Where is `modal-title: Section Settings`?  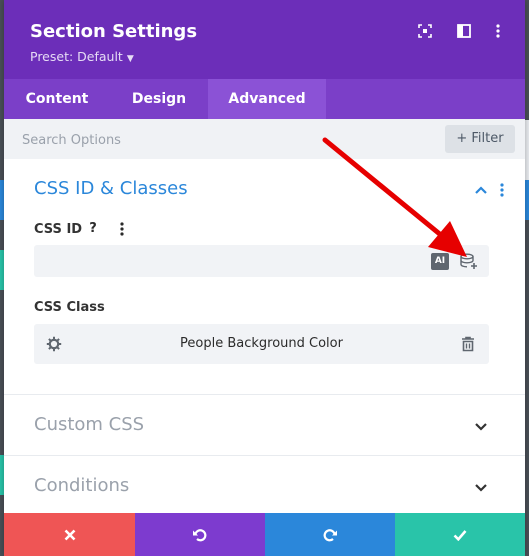 modal-title: Section Settings is located at coordinates (114, 31).